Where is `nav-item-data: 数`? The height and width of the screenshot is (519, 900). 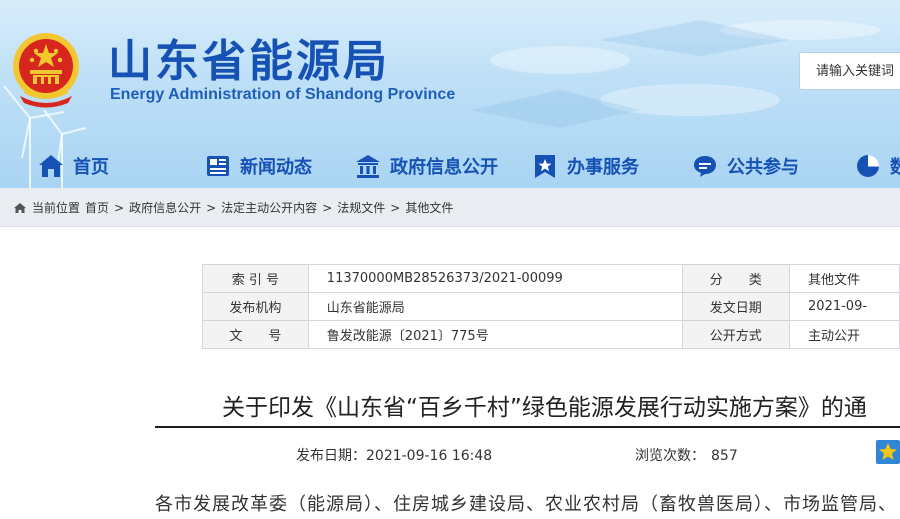
nav-item-data: 数 is located at coordinates (877, 166).